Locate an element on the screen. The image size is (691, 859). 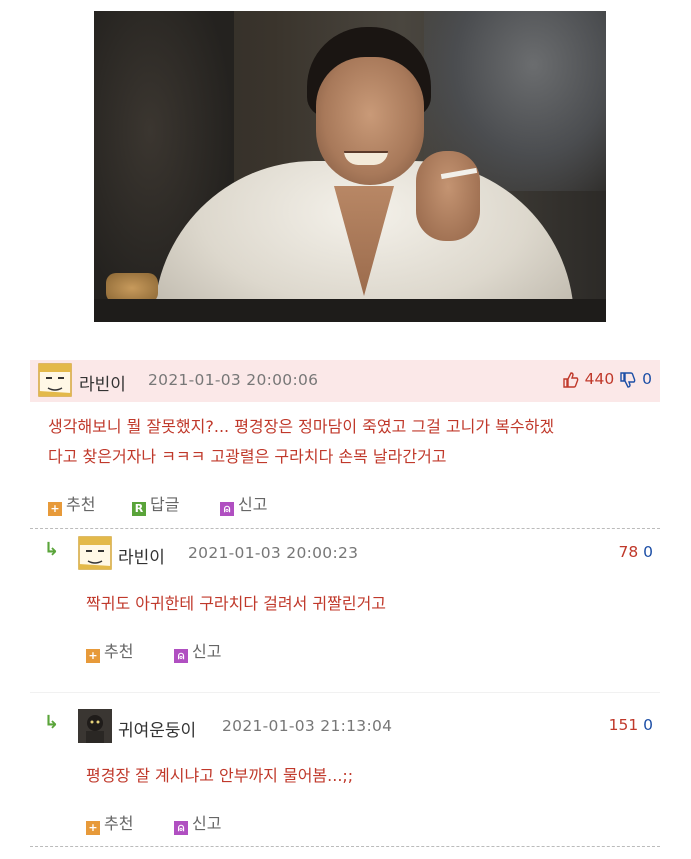
reply-button: R 답글 is located at coordinates (155, 503).